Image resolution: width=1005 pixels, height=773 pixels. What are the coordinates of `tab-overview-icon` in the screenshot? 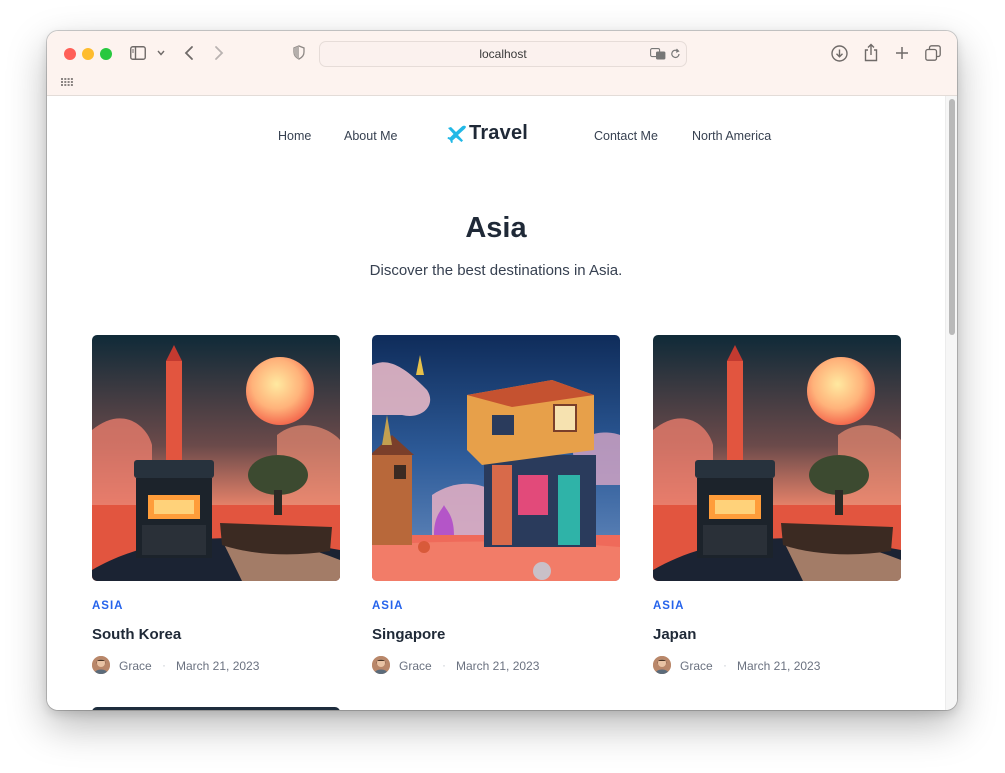 It's located at (933, 53).